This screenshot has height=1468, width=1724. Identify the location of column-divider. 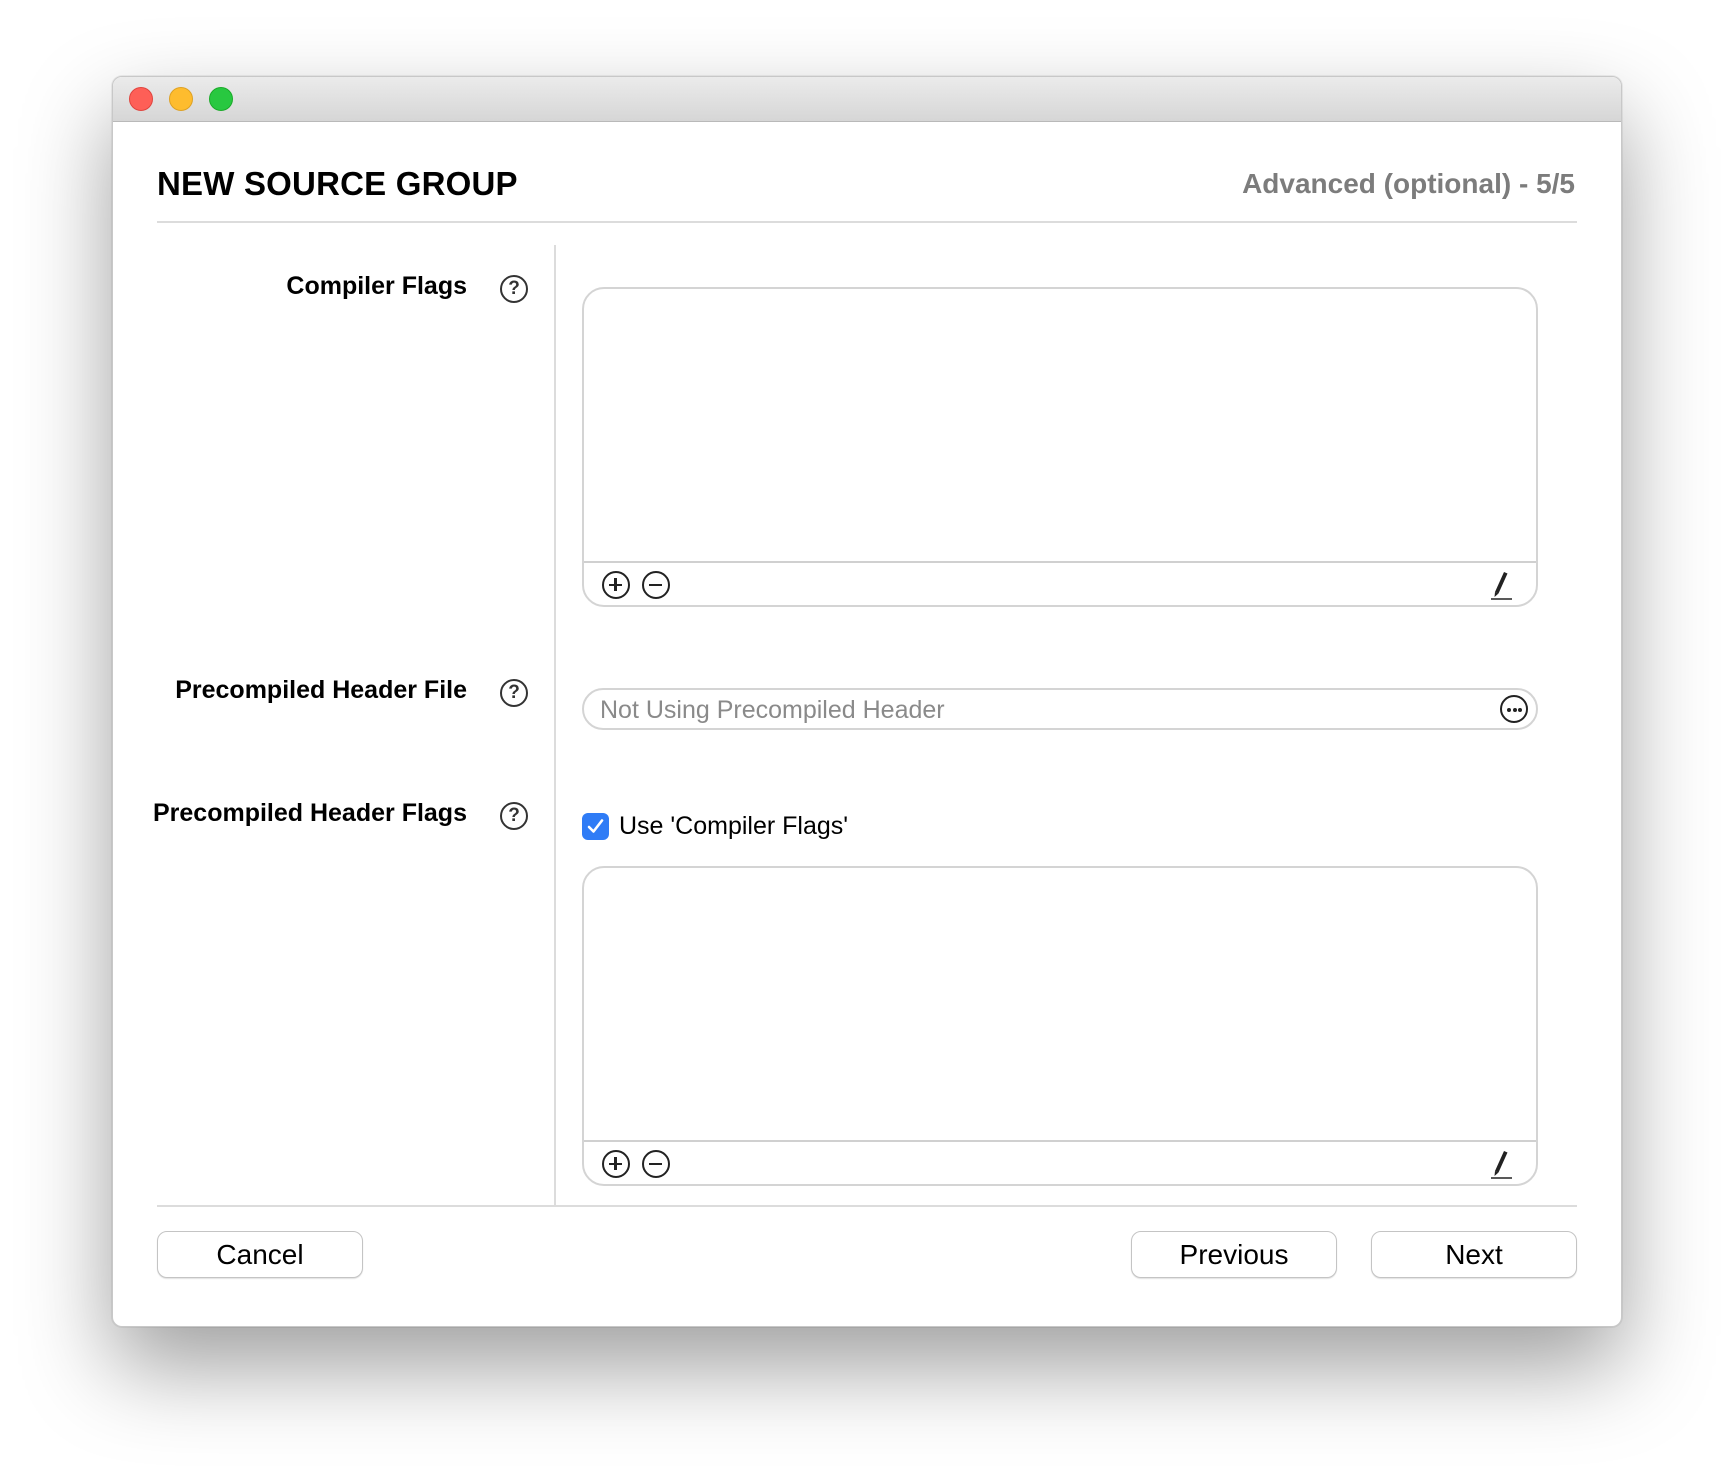
(555, 725).